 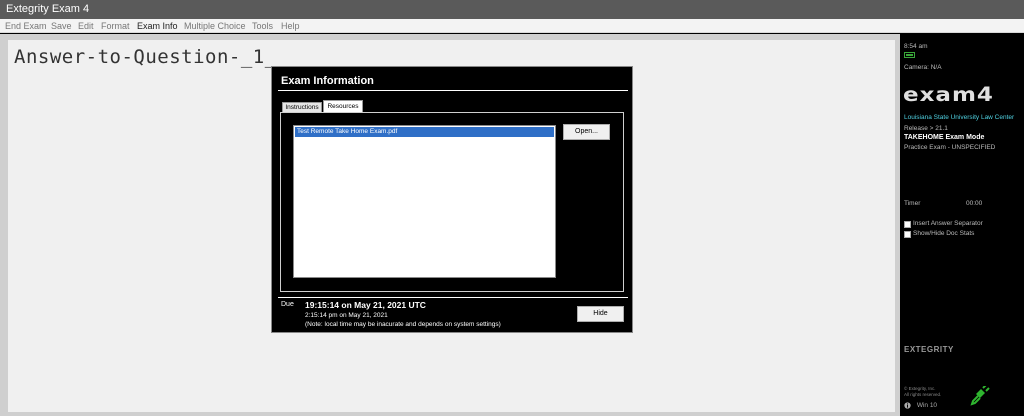 What do you see at coordinates (453, 90) in the screenshot?
I see `dialog-title-divider` at bounding box center [453, 90].